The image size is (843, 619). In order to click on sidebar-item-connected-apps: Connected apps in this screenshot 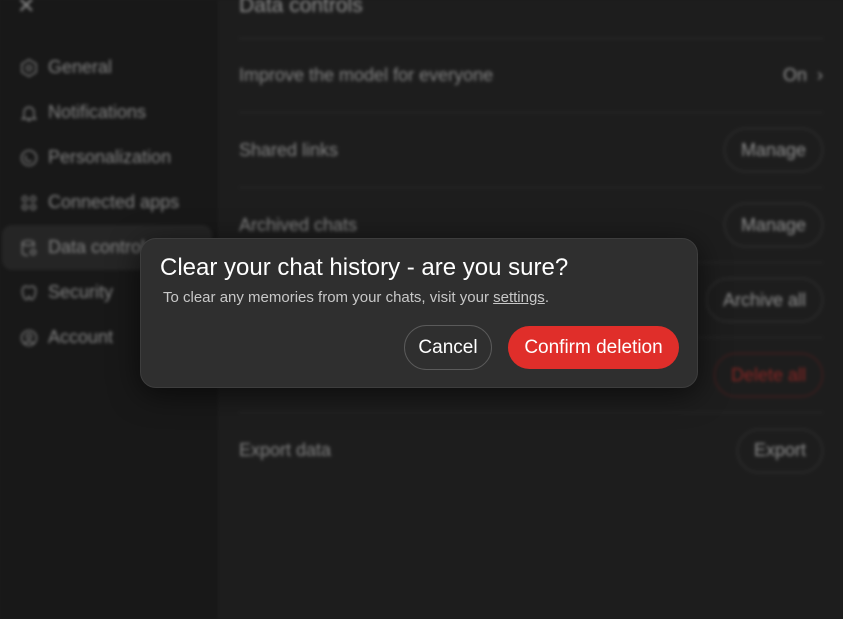, I will do `click(107, 202)`.